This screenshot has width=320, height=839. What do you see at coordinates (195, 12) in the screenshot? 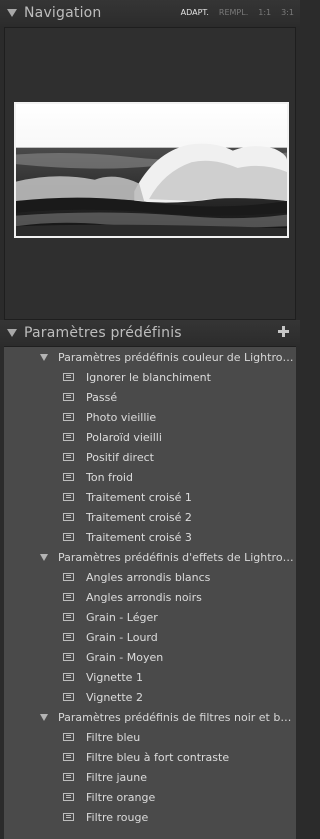
I see `zoom-fit-option: ADAPT.` at bounding box center [195, 12].